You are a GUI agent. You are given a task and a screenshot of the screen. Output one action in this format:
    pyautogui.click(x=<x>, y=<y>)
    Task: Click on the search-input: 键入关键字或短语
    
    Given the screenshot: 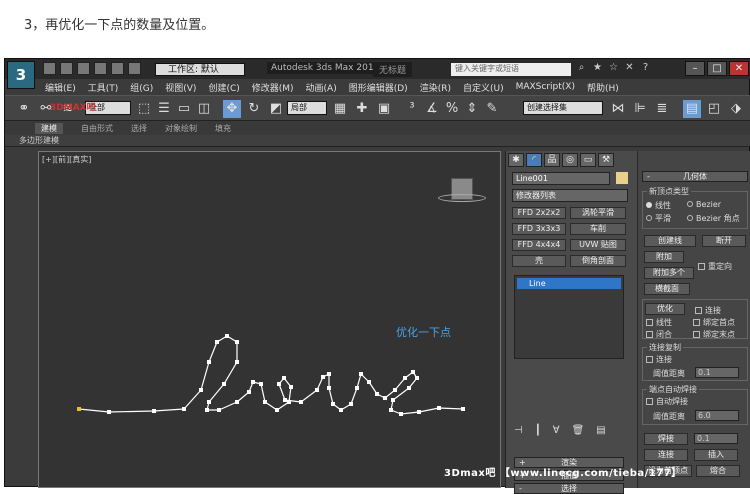 What is the action you would take?
    pyautogui.click(x=511, y=69)
    